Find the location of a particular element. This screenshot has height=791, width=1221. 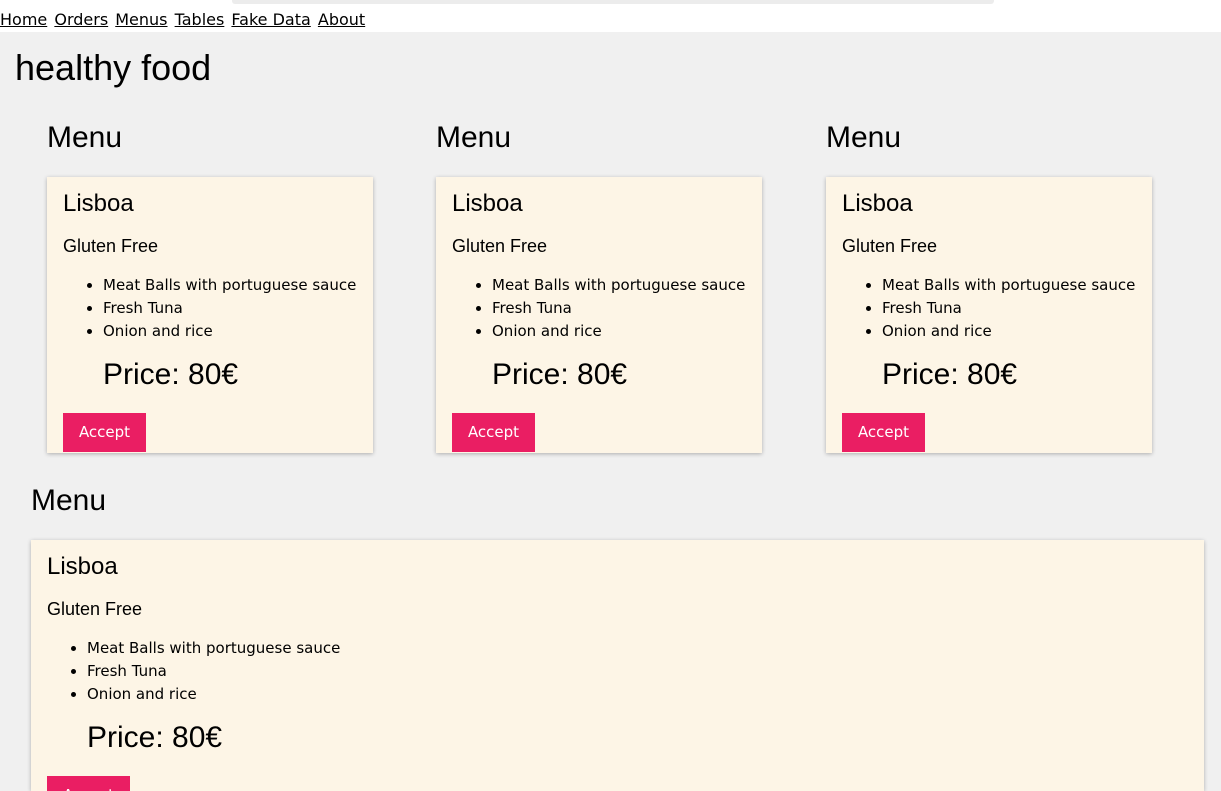

nav-link-tables: Tables is located at coordinates (200, 19).